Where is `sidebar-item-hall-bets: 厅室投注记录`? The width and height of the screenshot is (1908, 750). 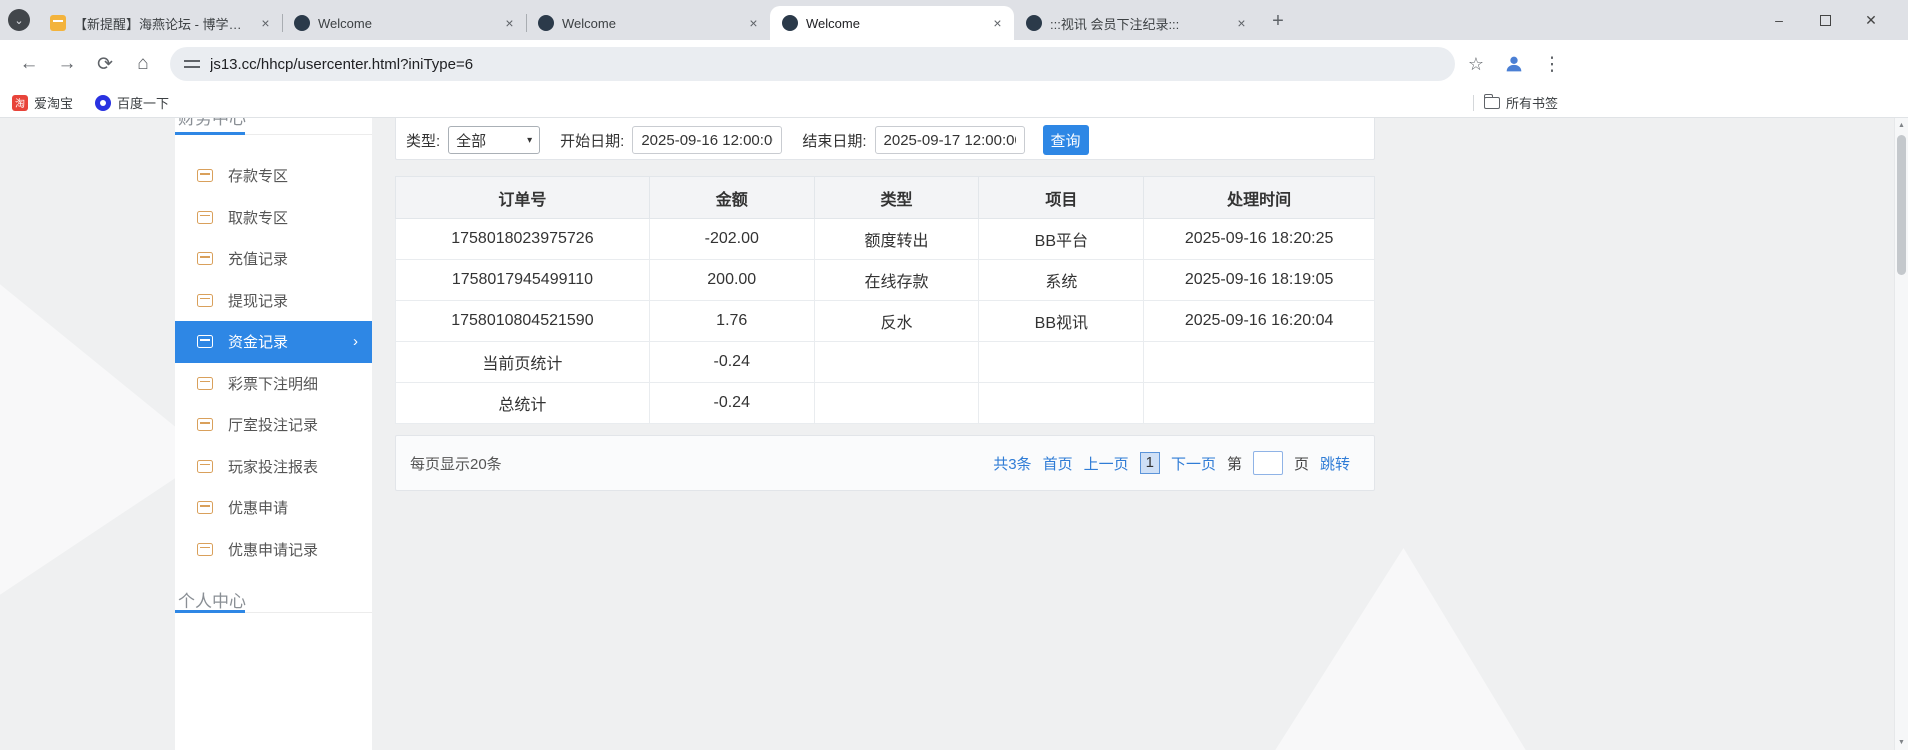 sidebar-item-hall-bets: 厅室投注记录 is located at coordinates (273, 425).